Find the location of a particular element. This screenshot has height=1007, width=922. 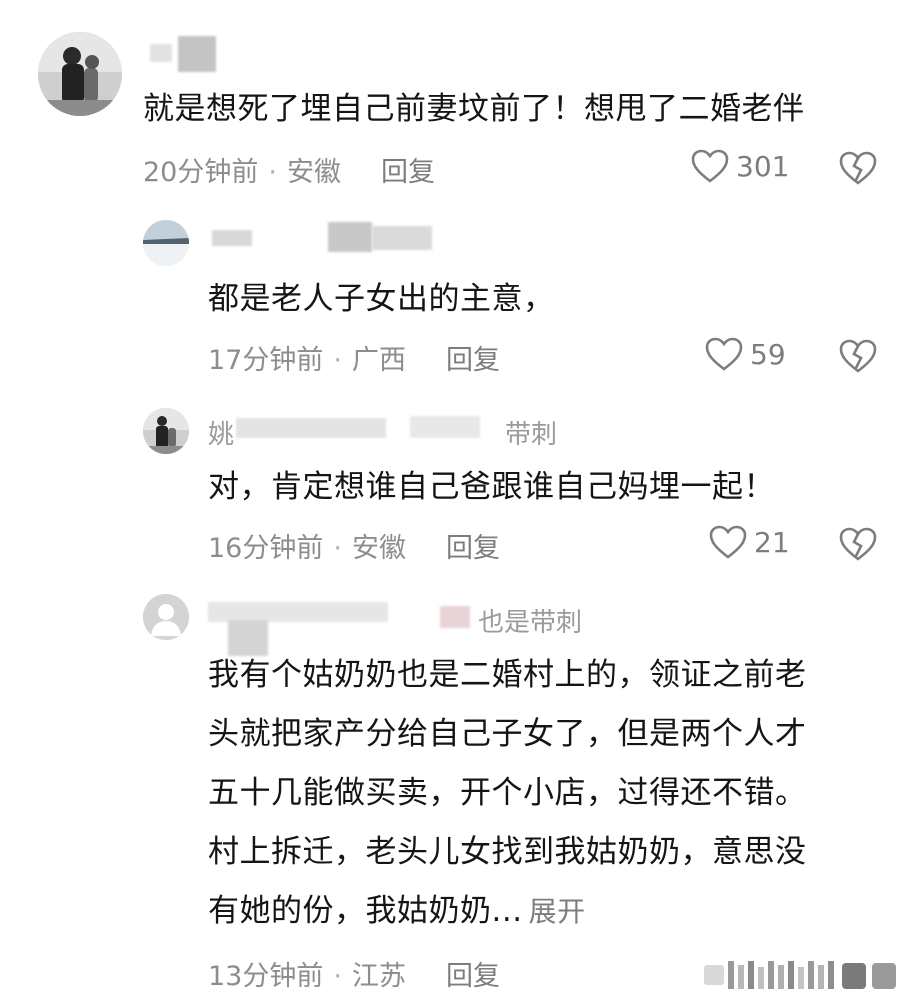

like-button: 21 is located at coordinates (749, 542).